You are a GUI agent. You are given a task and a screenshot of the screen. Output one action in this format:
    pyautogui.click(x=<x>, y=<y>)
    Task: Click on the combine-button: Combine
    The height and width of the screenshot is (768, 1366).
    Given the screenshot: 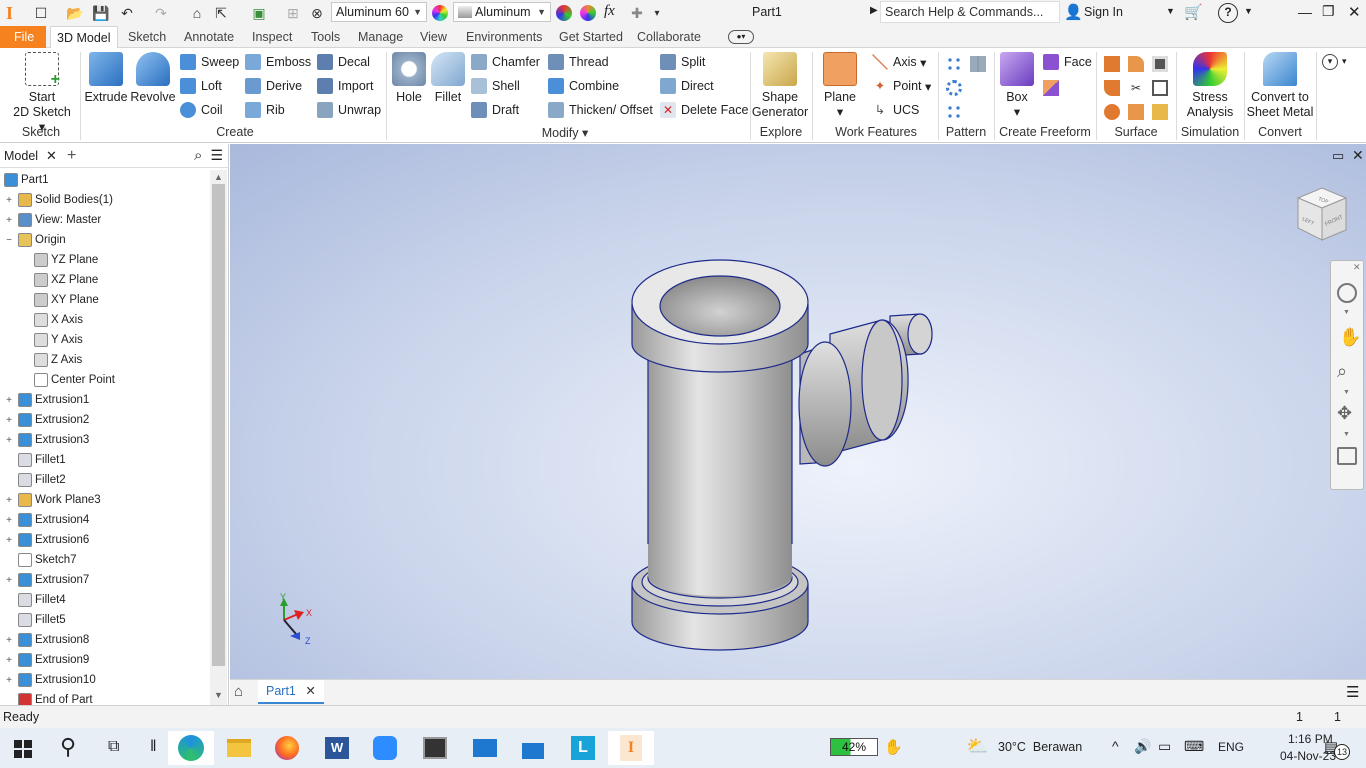 What is the action you would take?
    pyautogui.click(x=583, y=86)
    